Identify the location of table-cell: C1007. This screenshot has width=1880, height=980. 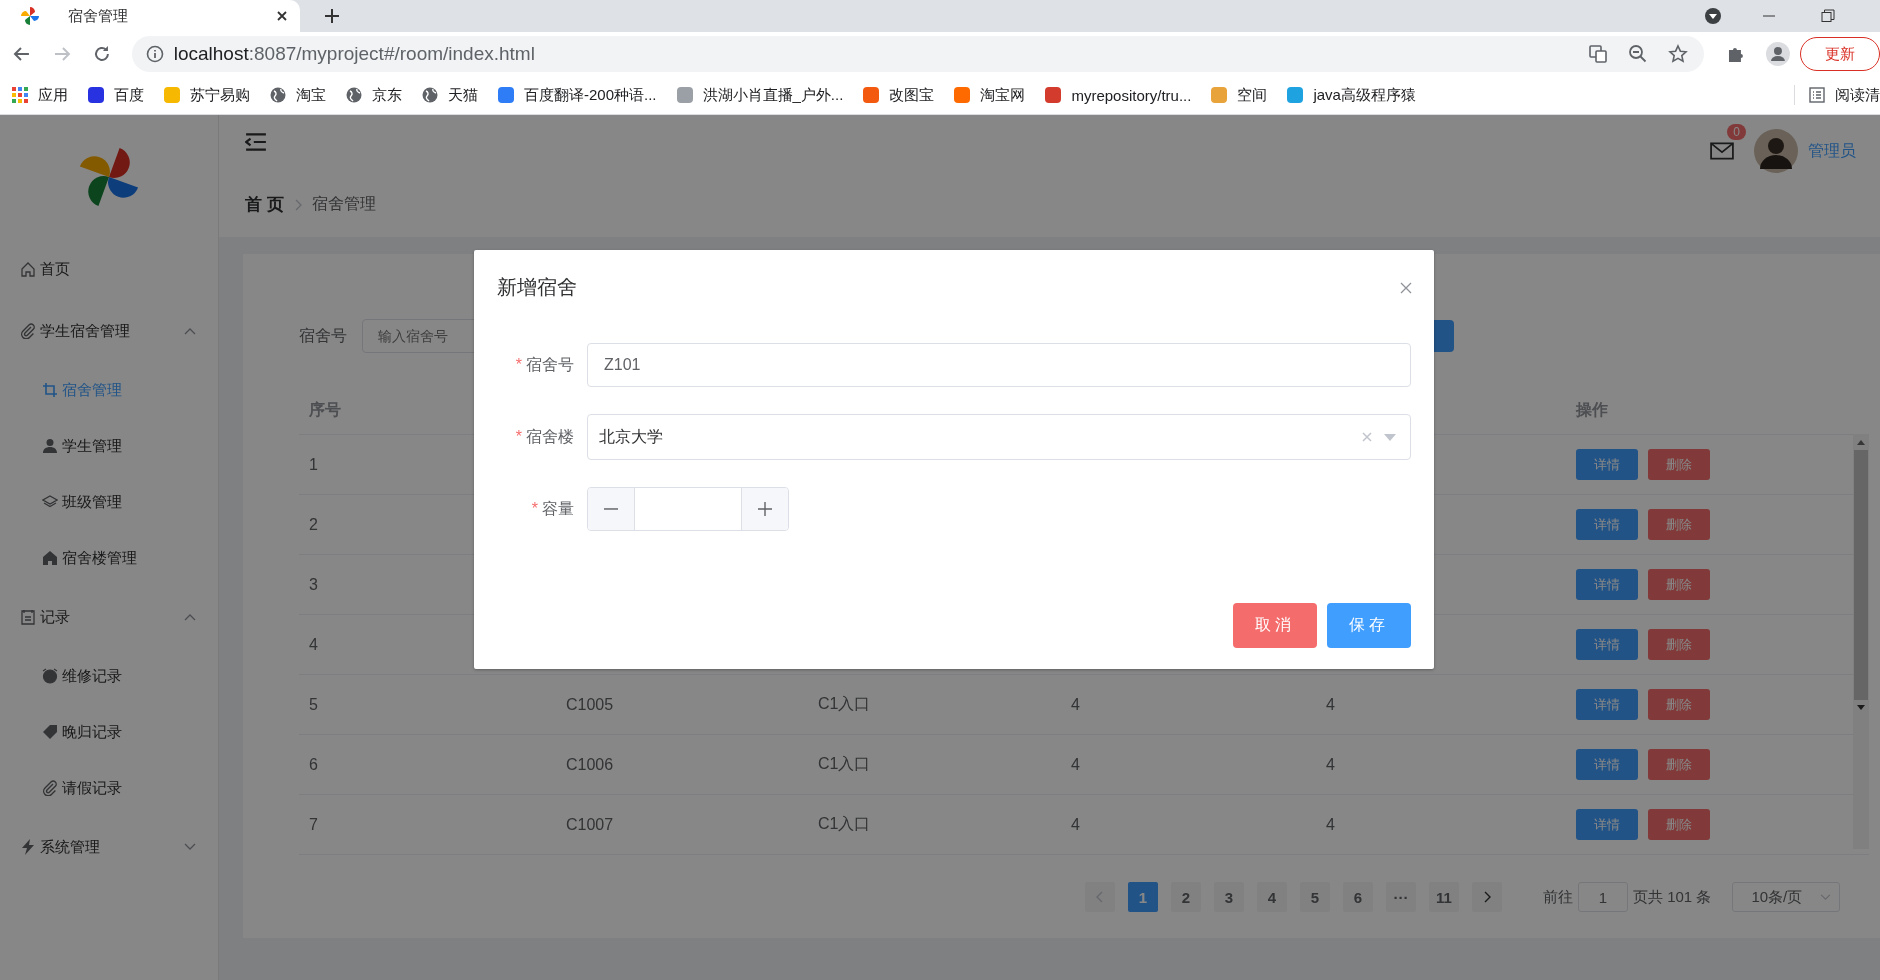
(590, 824).